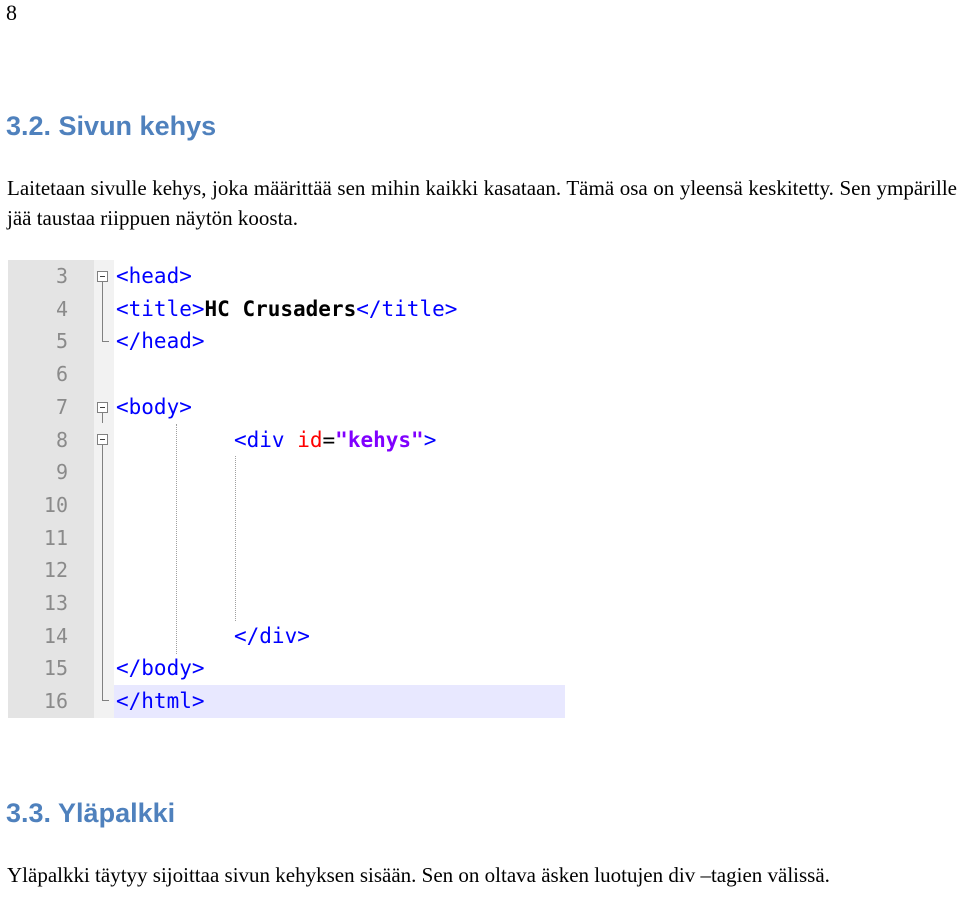 The width and height of the screenshot is (960, 918). What do you see at coordinates (61, 439) in the screenshot?
I see `line-number: 8` at bounding box center [61, 439].